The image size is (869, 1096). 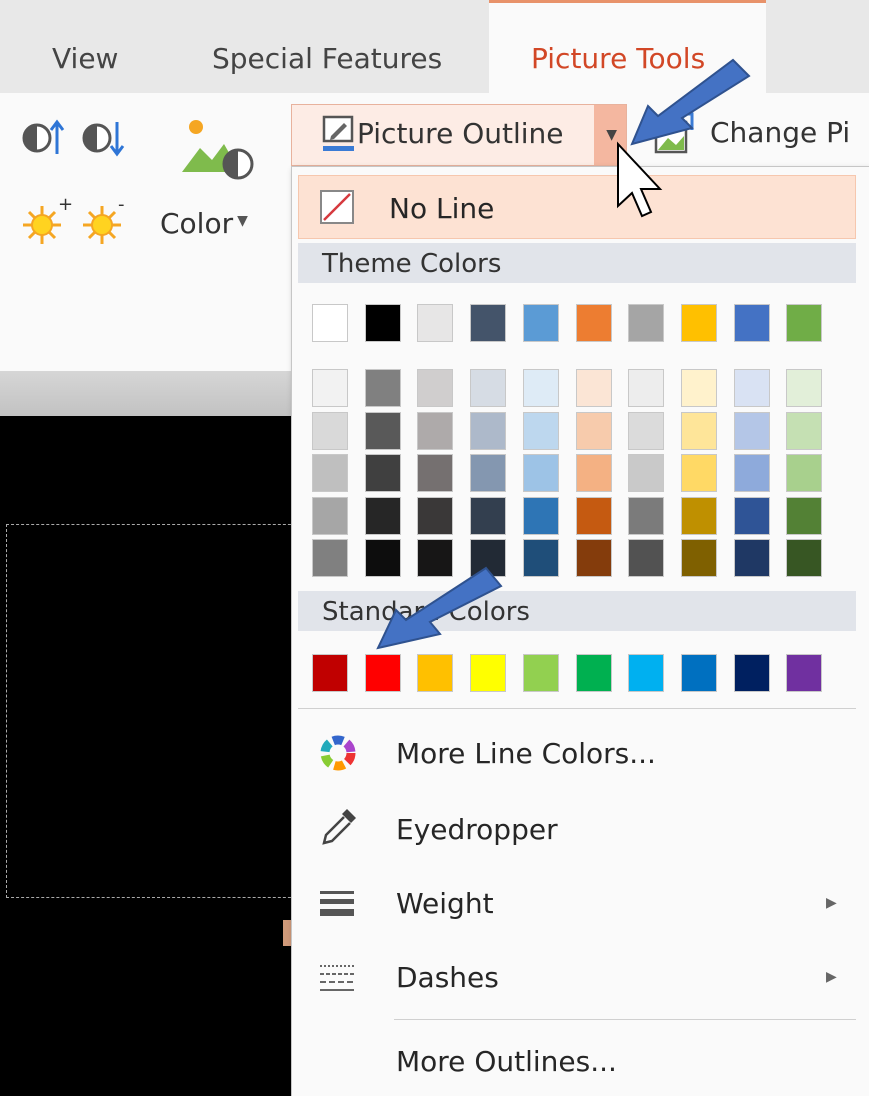 What do you see at coordinates (577, 207) in the screenshot?
I see `menu-item-no-line: No Line` at bounding box center [577, 207].